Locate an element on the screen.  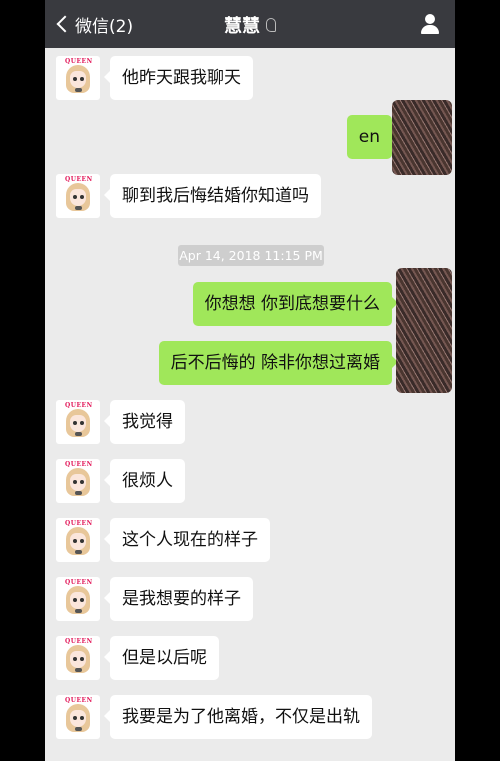
person-icon is located at coordinates (430, 19).